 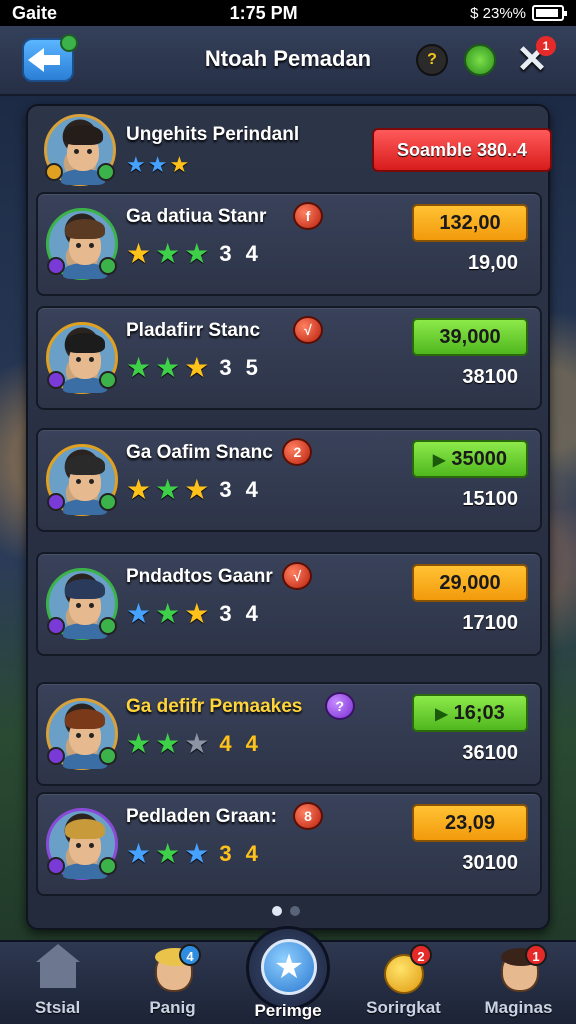 What do you see at coordinates (295, 152) in the screenshot?
I see `player-header: Ungehits Perindanl ★ ★ ★ Soamble 380..4` at bounding box center [295, 152].